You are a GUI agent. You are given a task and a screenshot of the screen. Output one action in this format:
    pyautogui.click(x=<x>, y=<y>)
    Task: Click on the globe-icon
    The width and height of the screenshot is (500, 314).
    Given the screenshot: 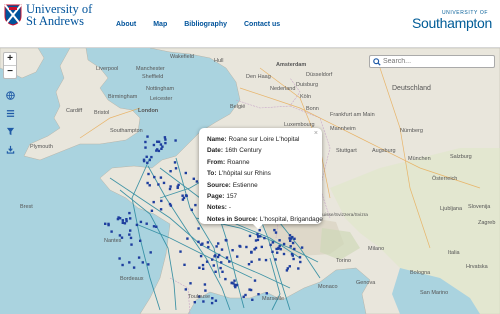 What is the action you would take?
    pyautogui.click(x=10, y=95)
    